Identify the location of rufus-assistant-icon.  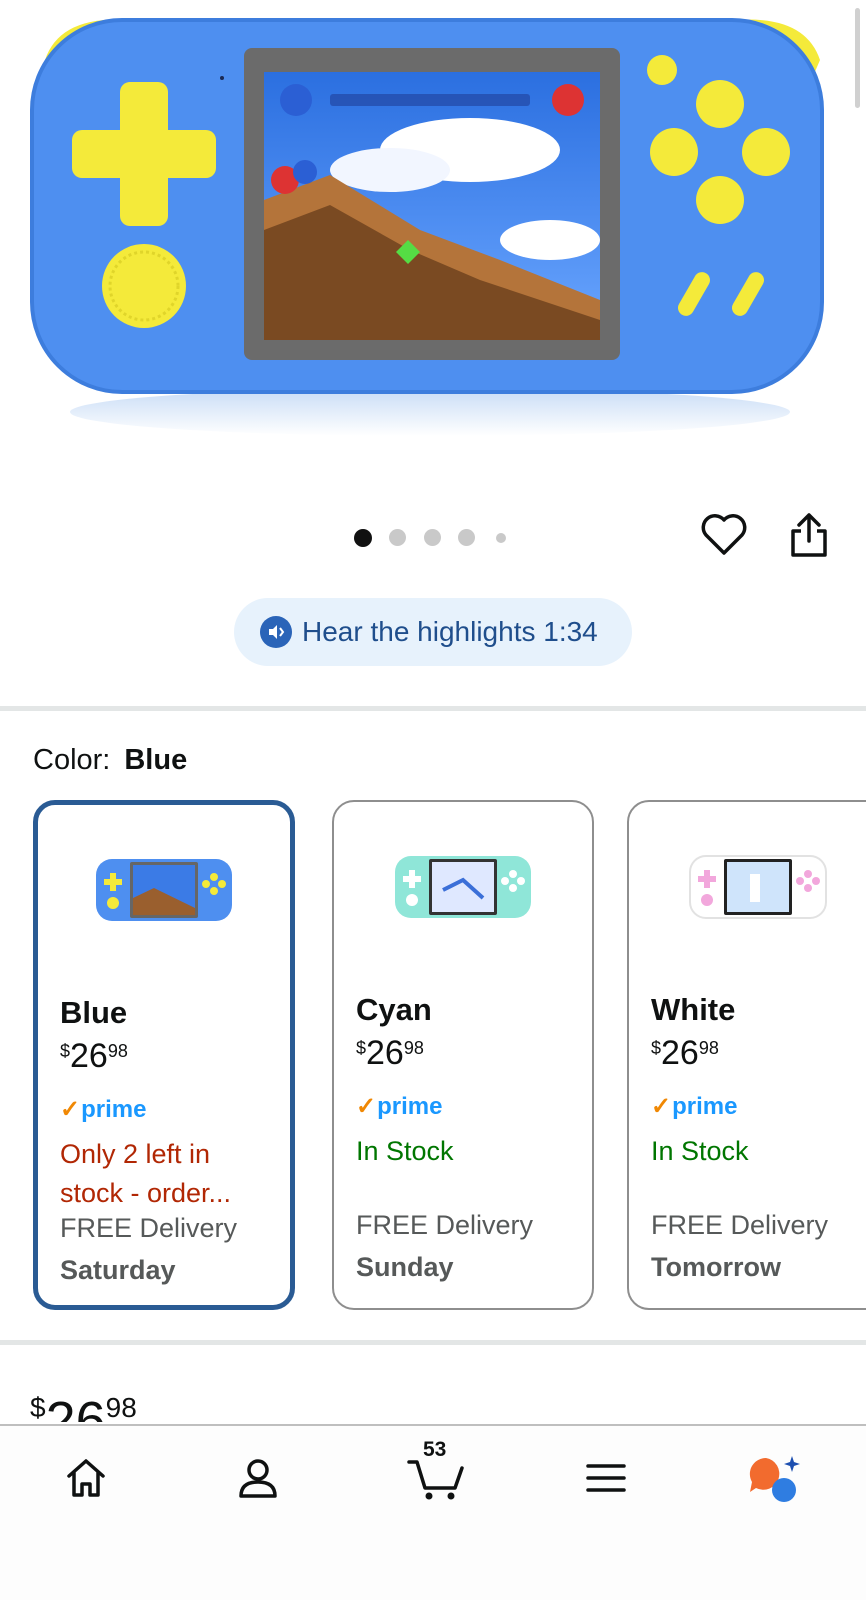
(774, 1479).